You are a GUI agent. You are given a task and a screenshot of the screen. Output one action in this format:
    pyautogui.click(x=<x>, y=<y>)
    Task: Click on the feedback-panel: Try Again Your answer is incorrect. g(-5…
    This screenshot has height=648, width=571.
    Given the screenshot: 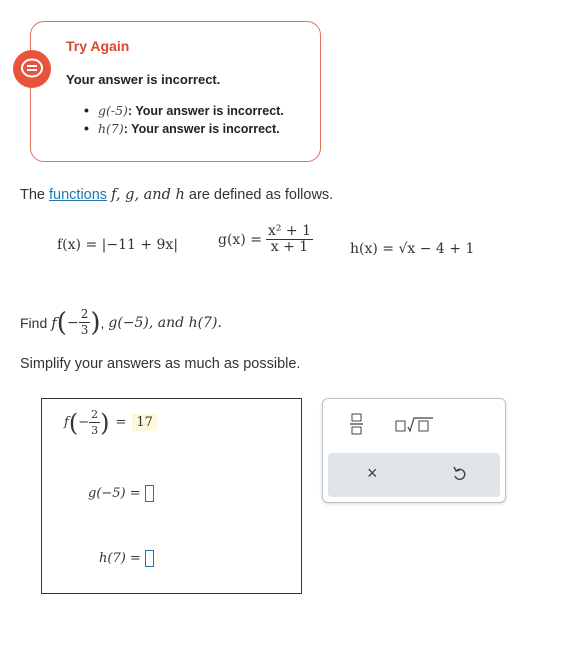 What is the action you would take?
    pyautogui.click(x=167, y=91)
    